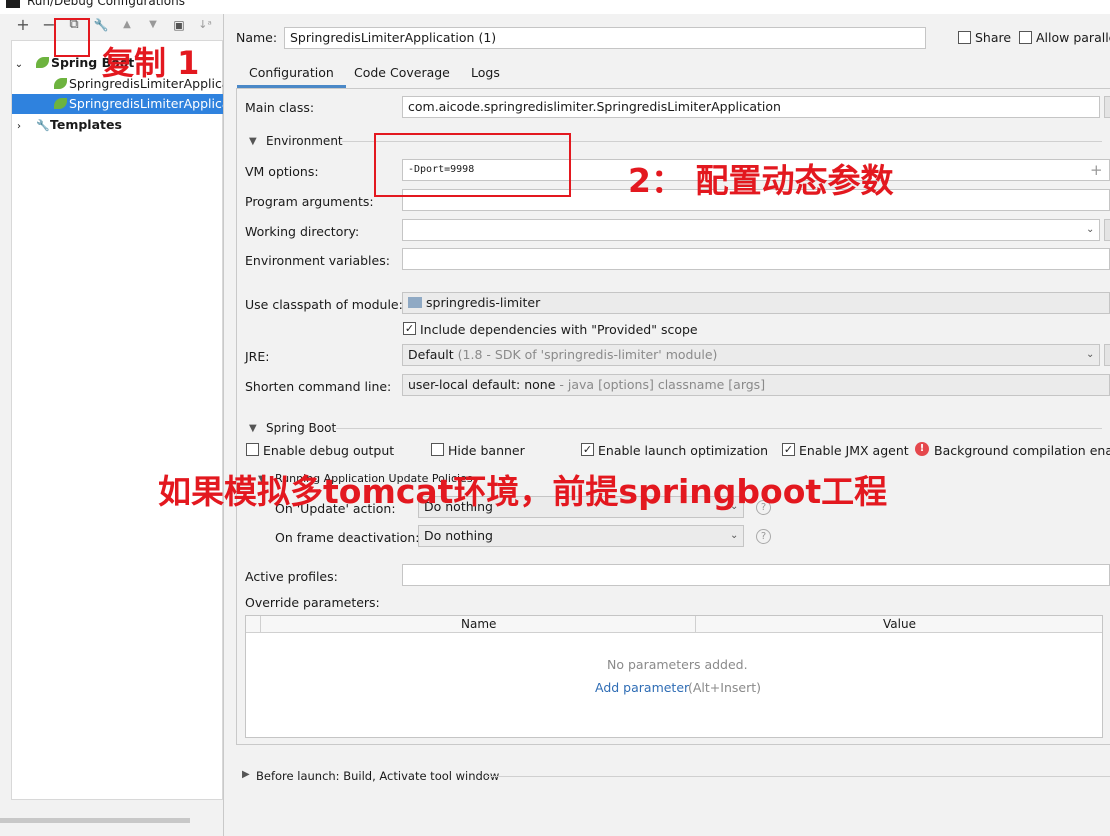 The image size is (1110, 836). What do you see at coordinates (683, 450) in the screenshot?
I see `launch-opt-label: Enable launch optimization` at bounding box center [683, 450].